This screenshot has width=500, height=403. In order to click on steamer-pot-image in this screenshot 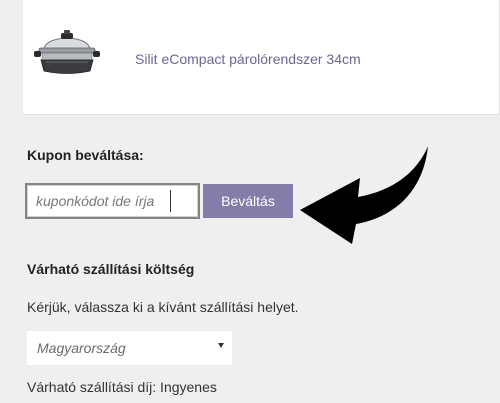, I will do `click(67, 52)`.